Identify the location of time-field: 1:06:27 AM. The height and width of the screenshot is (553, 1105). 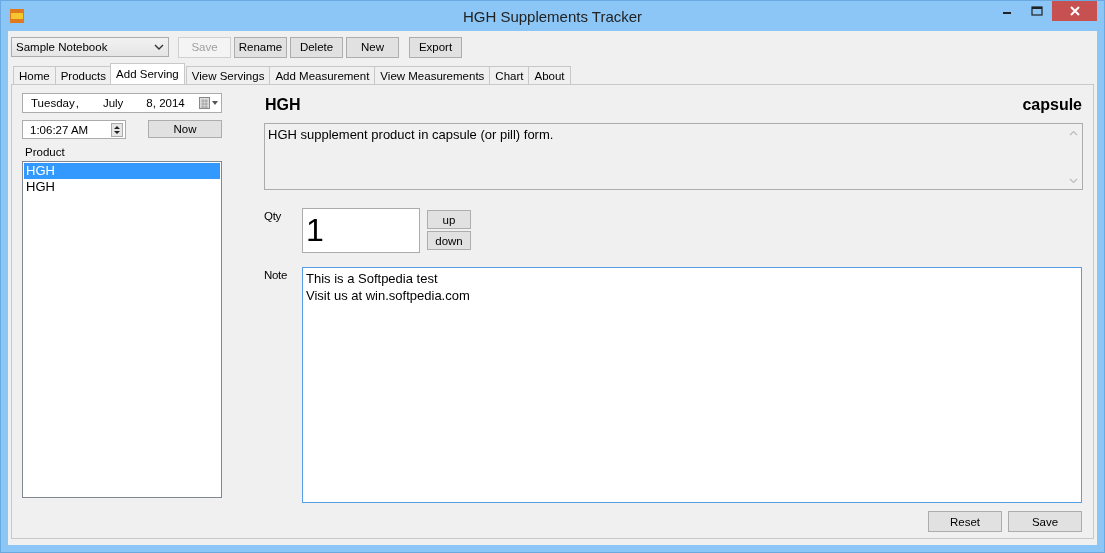
(74, 129).